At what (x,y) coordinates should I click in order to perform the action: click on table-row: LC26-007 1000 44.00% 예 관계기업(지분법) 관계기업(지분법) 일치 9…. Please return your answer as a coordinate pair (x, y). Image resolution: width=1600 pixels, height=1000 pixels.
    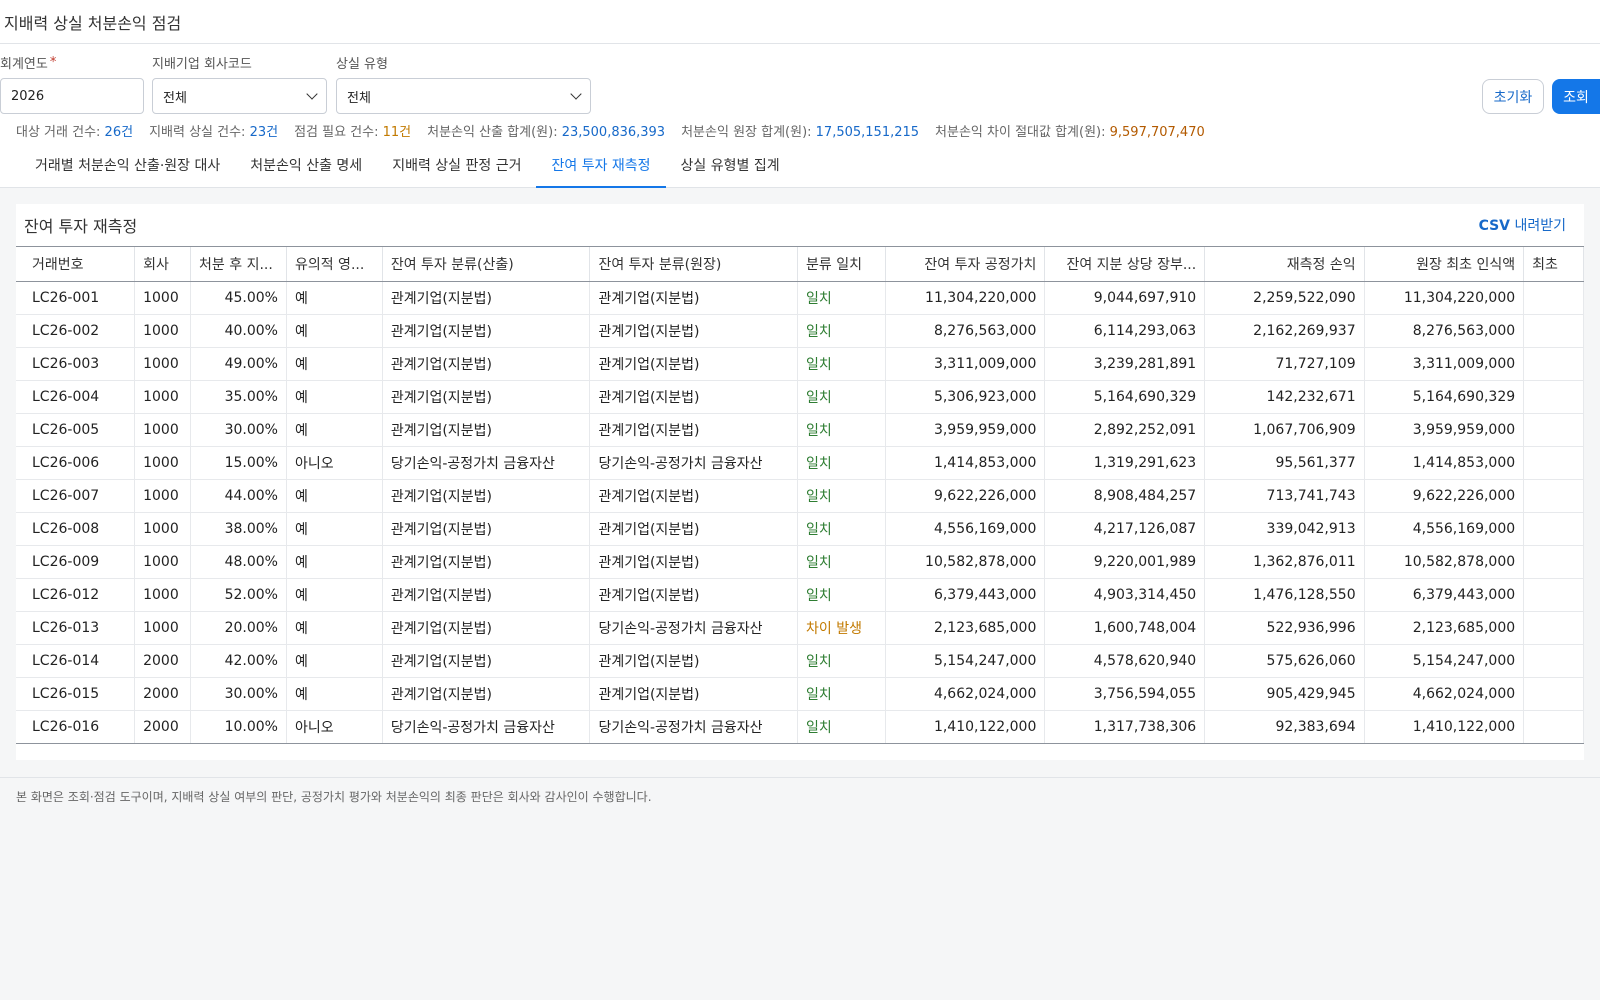
    Looking at the image, I should click on (800, 496).